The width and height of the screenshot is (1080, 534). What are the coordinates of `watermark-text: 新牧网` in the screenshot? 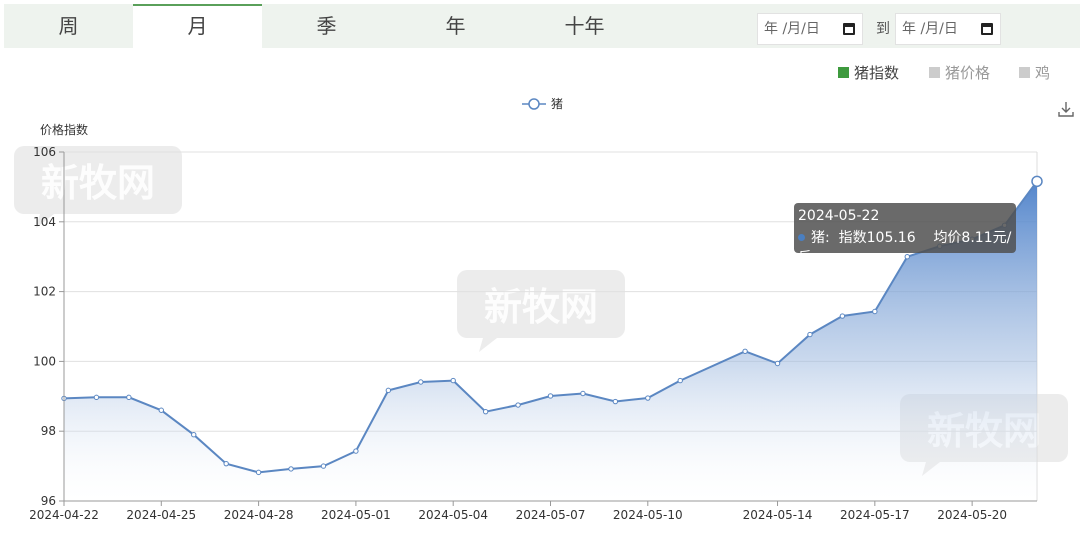 It's located at (98, 183).